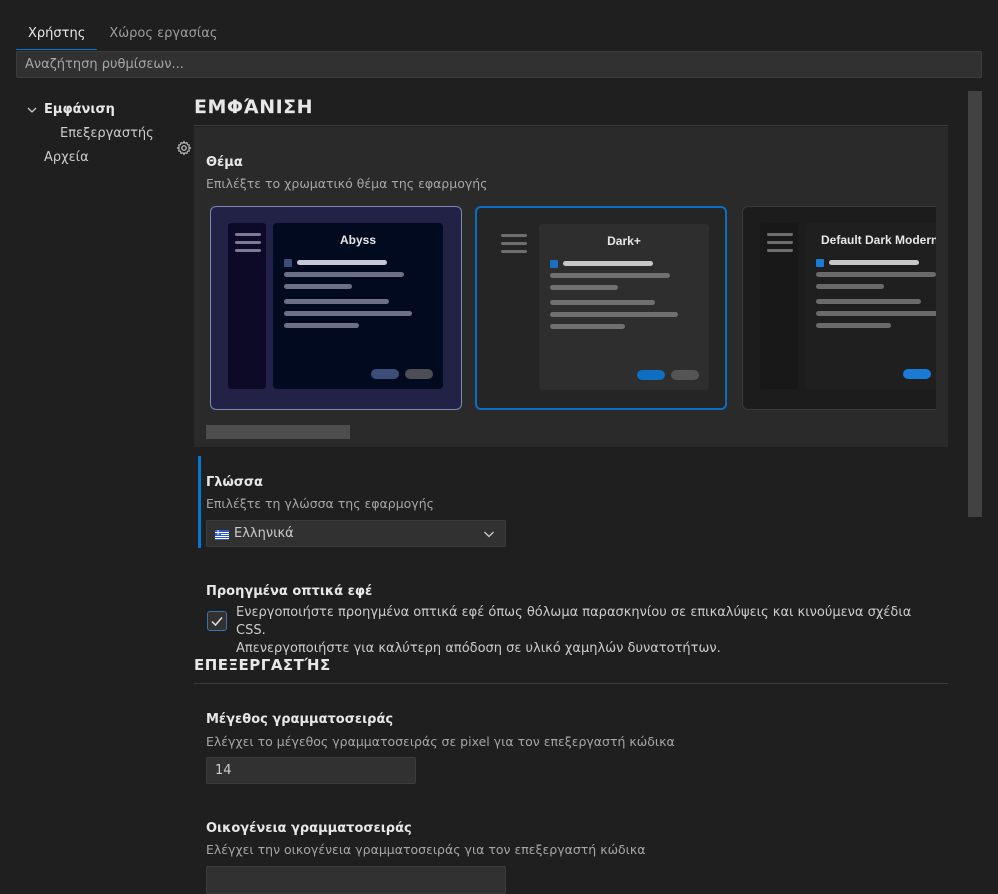 The image size is (998, 894). What do you see at coordinates (878, 240) in the screenshot?
I see `theme-card-name: Default Dark Modern` at bounding box center [878, 240].